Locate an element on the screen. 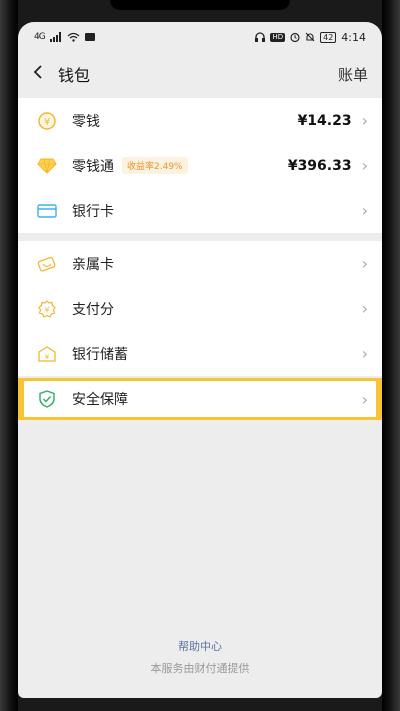 The width and height of the screenshot is (400, 711). network-indicator: 4G is located at coordinates (40, 37).